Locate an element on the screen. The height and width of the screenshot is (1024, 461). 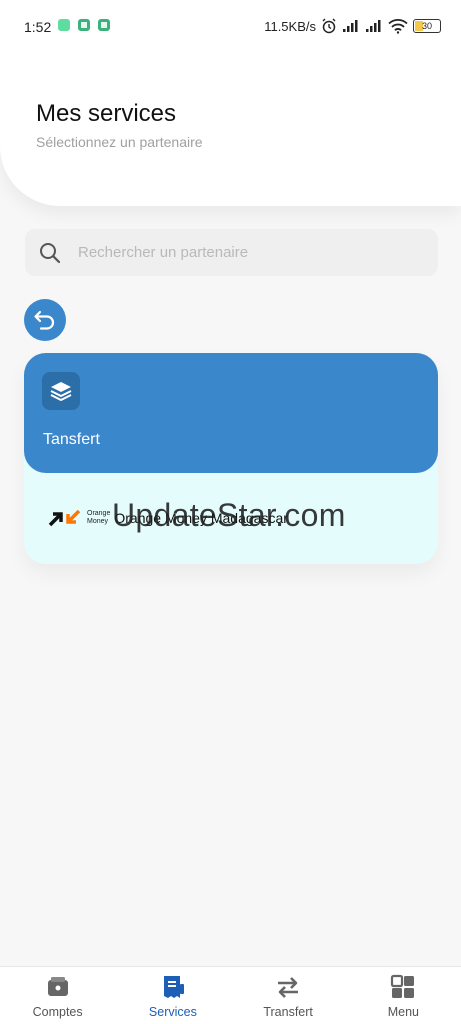
battery-icon: 30 is located at coordinates (427, 26).